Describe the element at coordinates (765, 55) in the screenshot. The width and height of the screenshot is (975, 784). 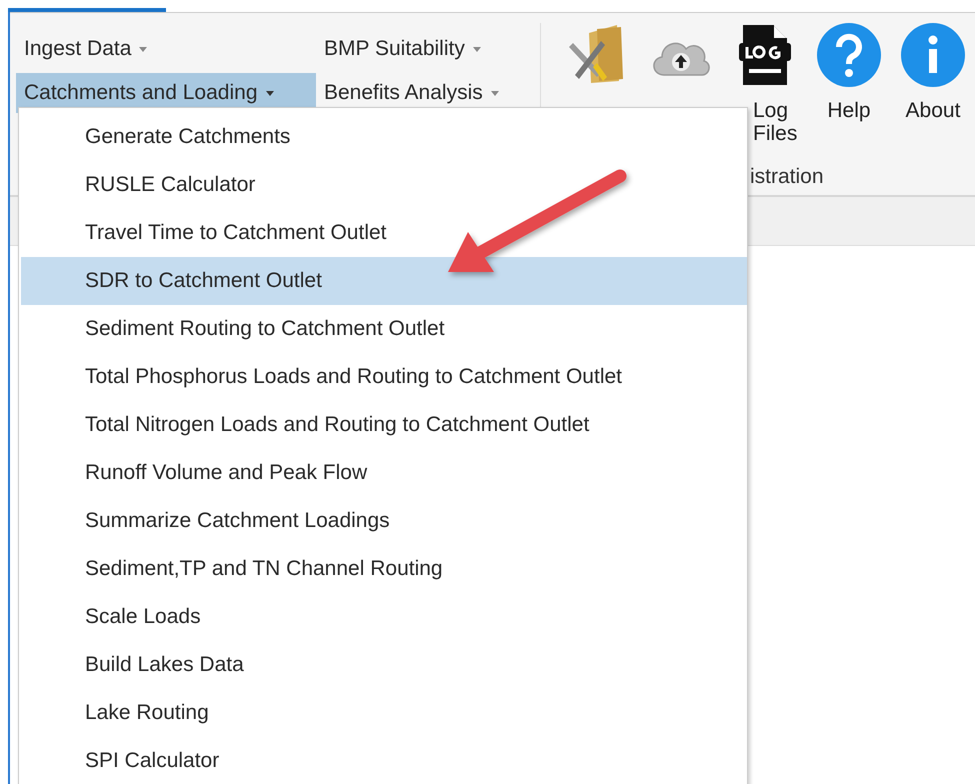
I see `log-file-icon` at that location.